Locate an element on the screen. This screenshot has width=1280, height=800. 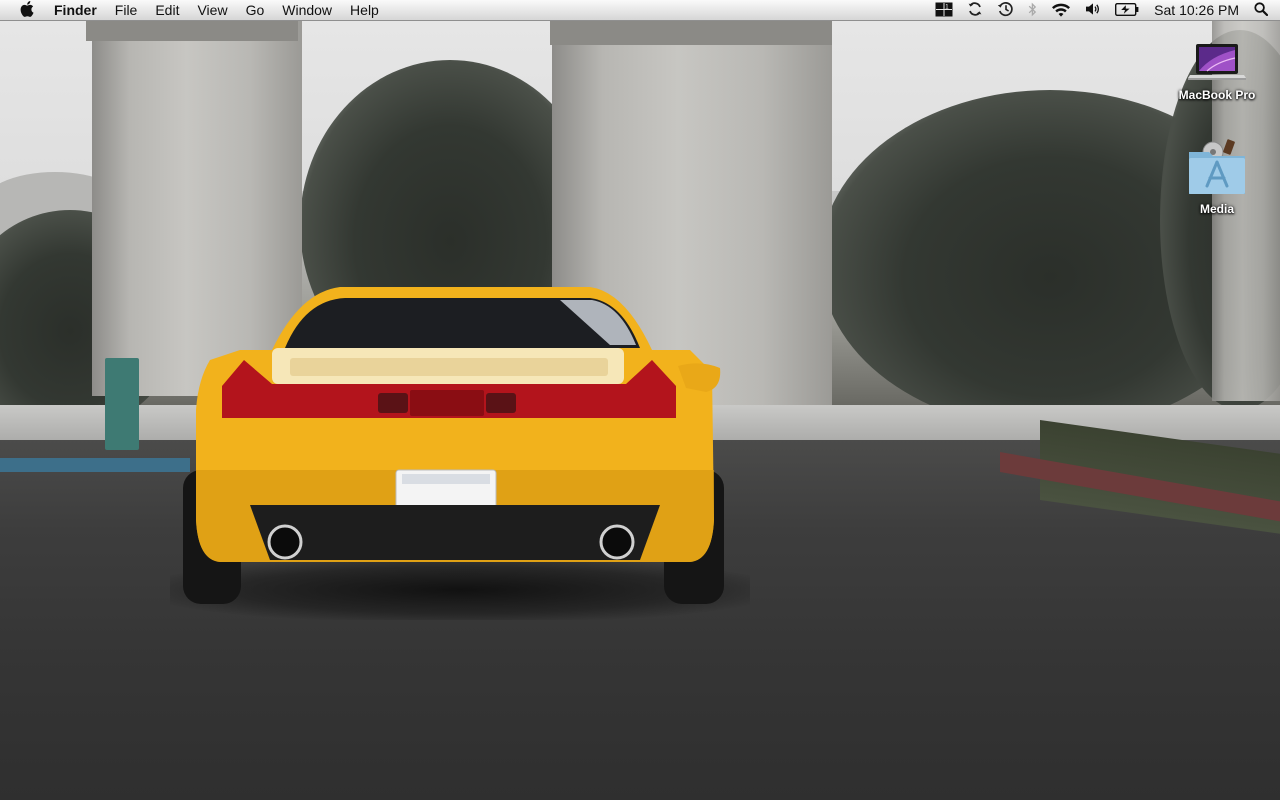
car-reverse-light-right is located at coordinates (501, 403).